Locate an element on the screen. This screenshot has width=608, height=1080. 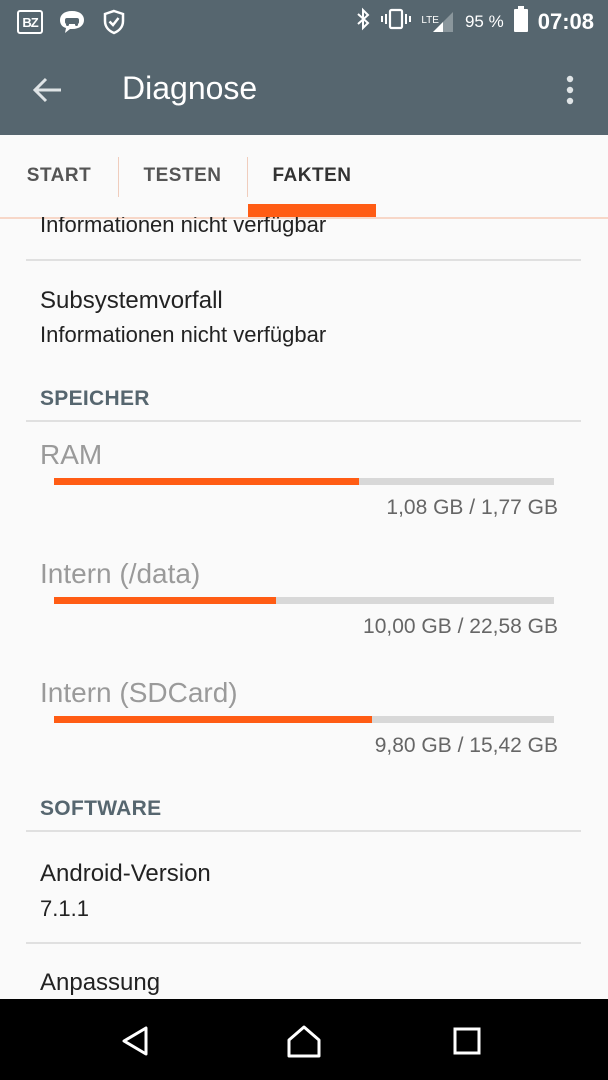
battery-icon is located at coordinates (520, 21).